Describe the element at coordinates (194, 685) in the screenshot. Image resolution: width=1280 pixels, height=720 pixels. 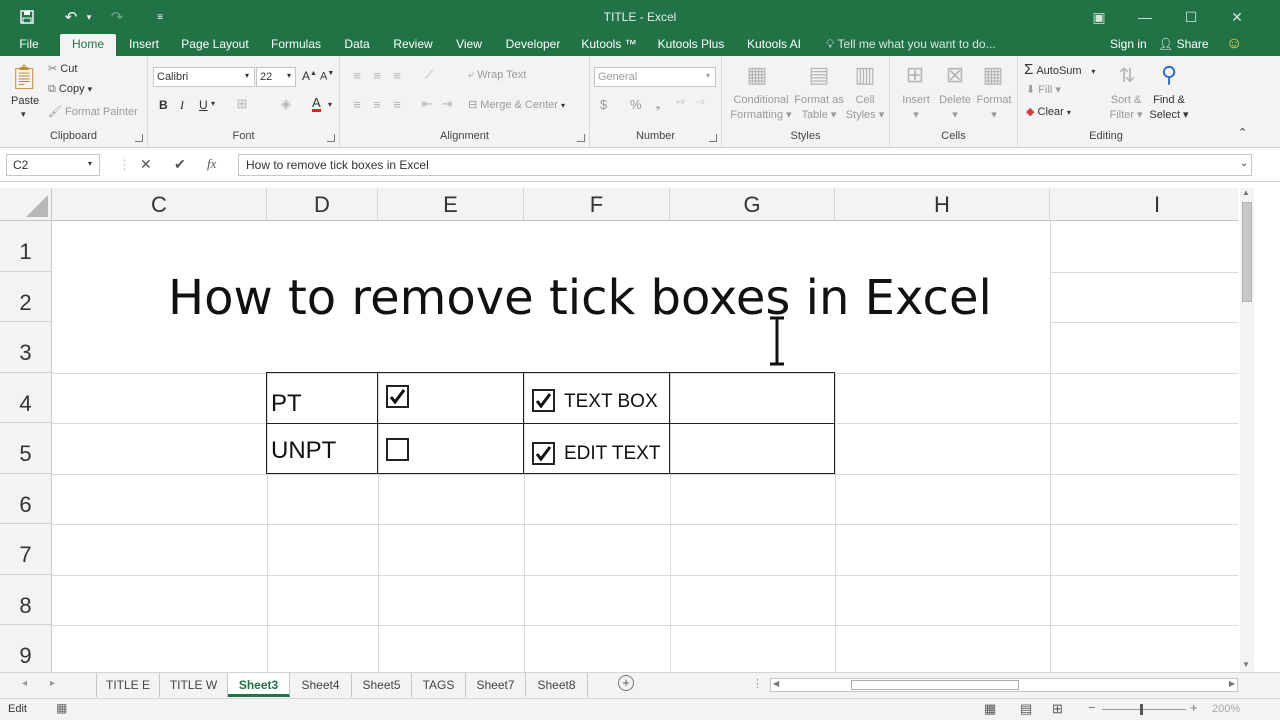
I see `sheet-tab-title-w: TITLE W` at that location.